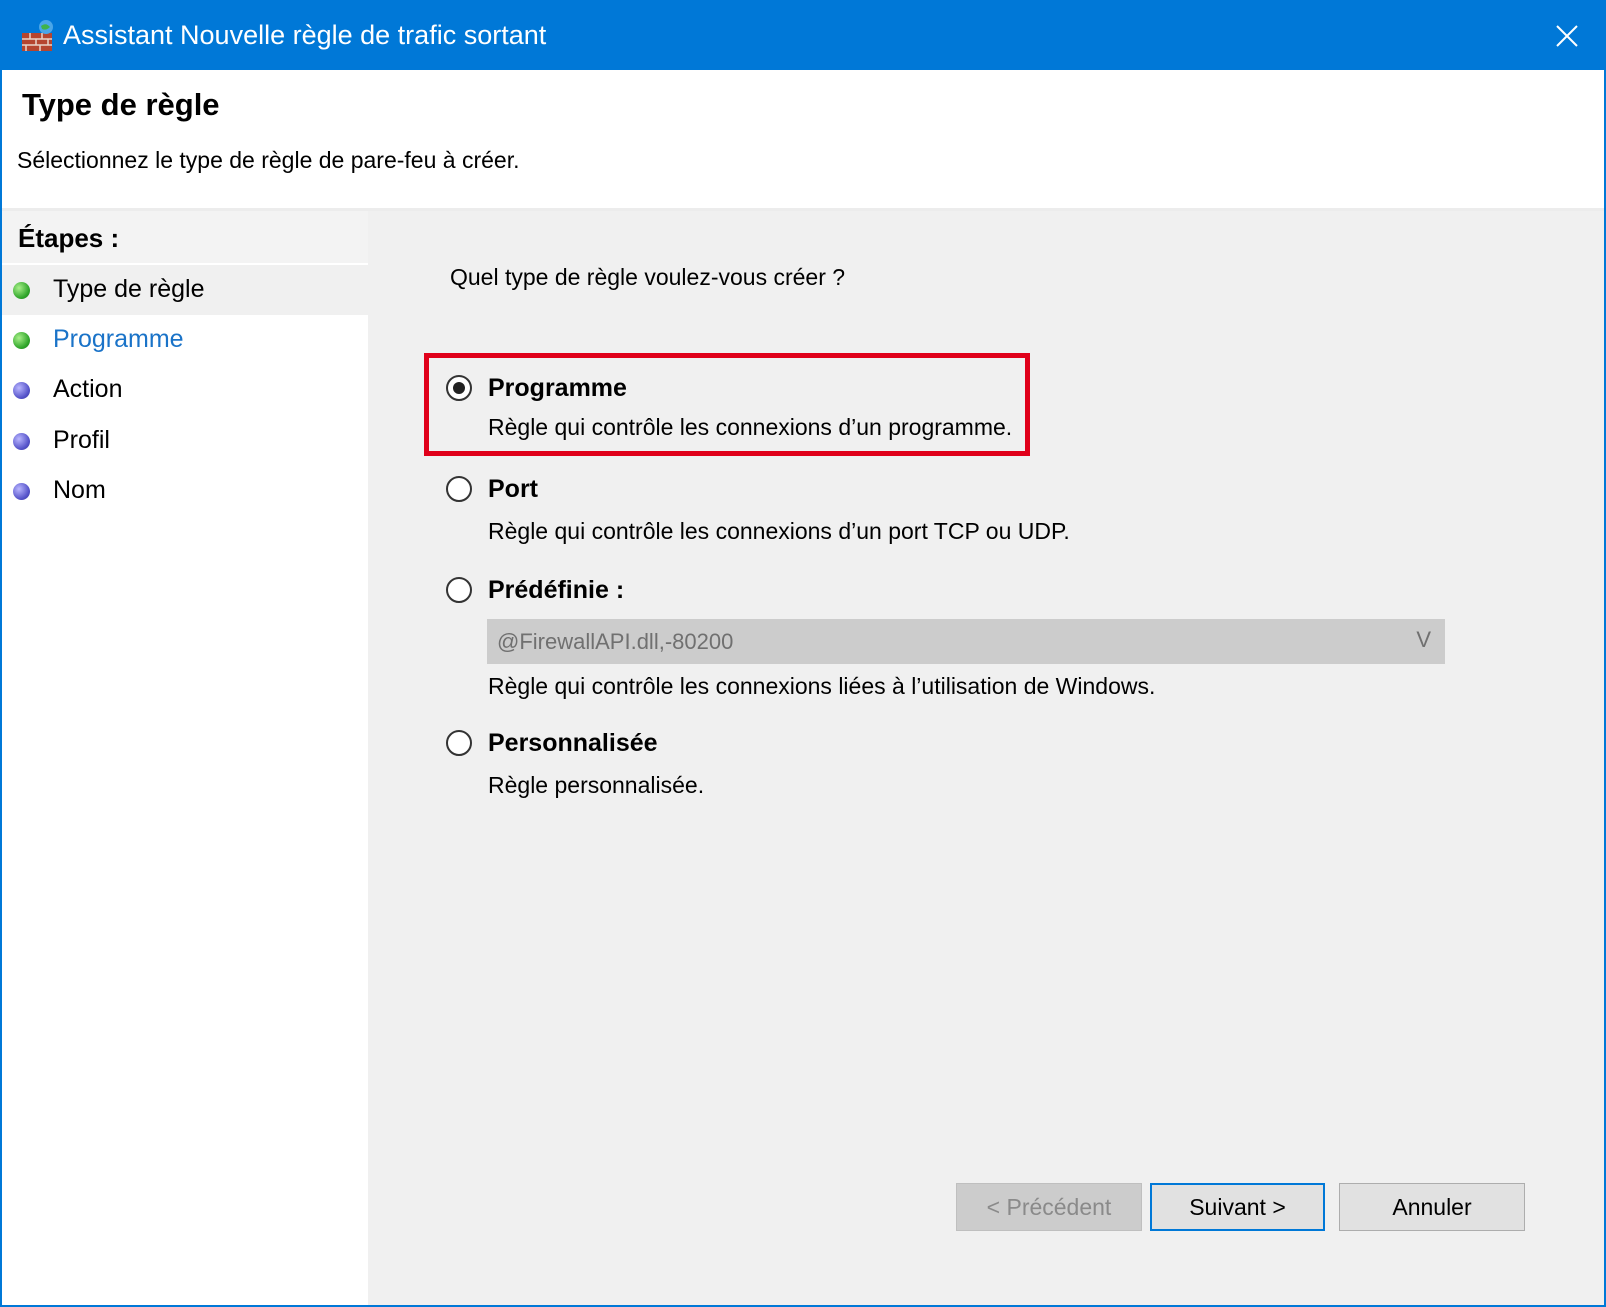  I want to click on radio-port, so click(459, 489).